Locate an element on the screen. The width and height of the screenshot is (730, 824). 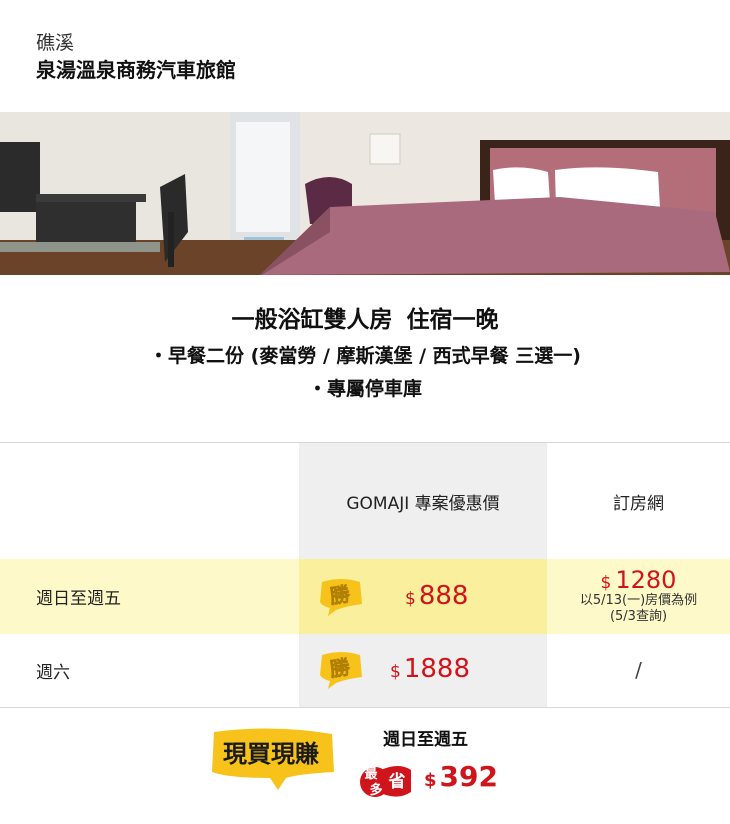
booking-note-date: 以5/13(一)房價為例 is located at coordinates (638, 600).